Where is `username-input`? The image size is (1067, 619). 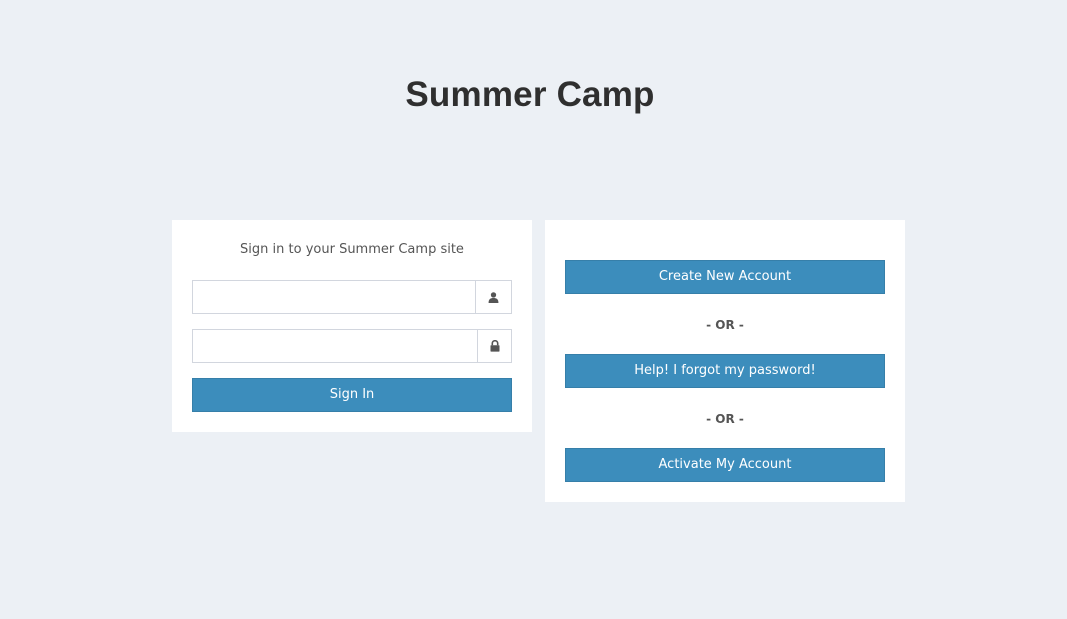
username-input is located at coordinates (334, 297).